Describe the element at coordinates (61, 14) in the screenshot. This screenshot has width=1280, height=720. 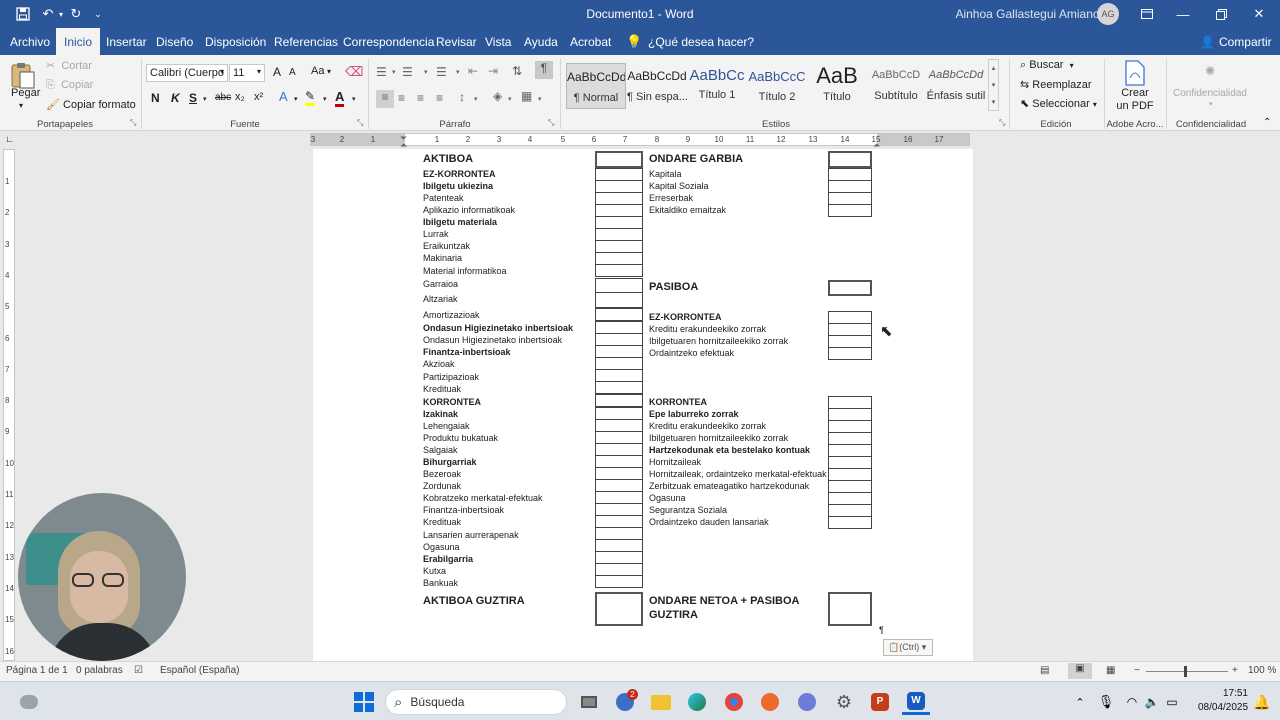
I see `undo-dropdown-icon: ▾` at that location.